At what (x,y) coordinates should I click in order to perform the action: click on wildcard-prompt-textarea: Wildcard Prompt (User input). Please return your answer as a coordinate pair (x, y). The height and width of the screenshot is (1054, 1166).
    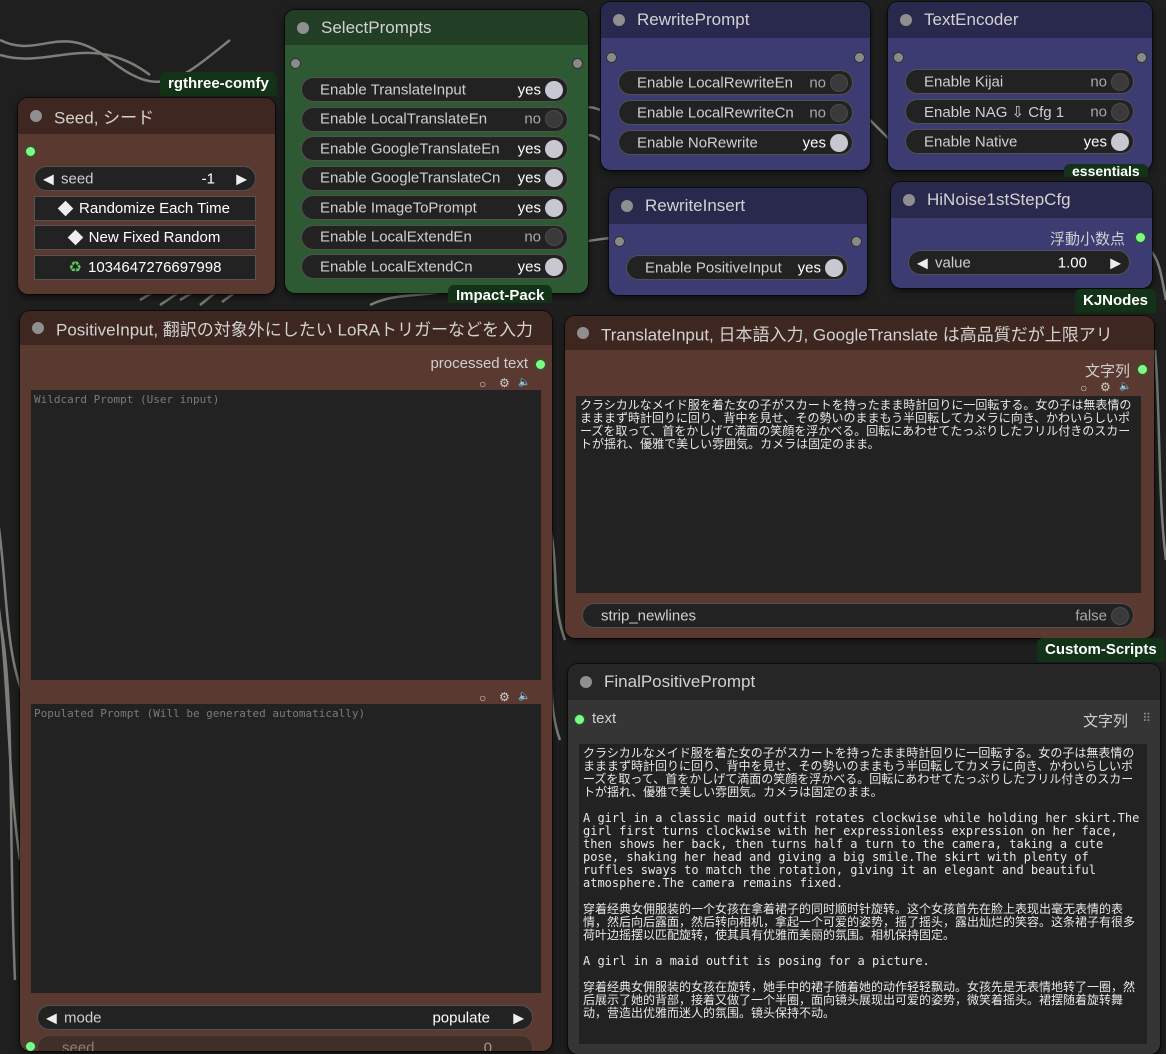
    Looking at the image, I should click on (286, 535).